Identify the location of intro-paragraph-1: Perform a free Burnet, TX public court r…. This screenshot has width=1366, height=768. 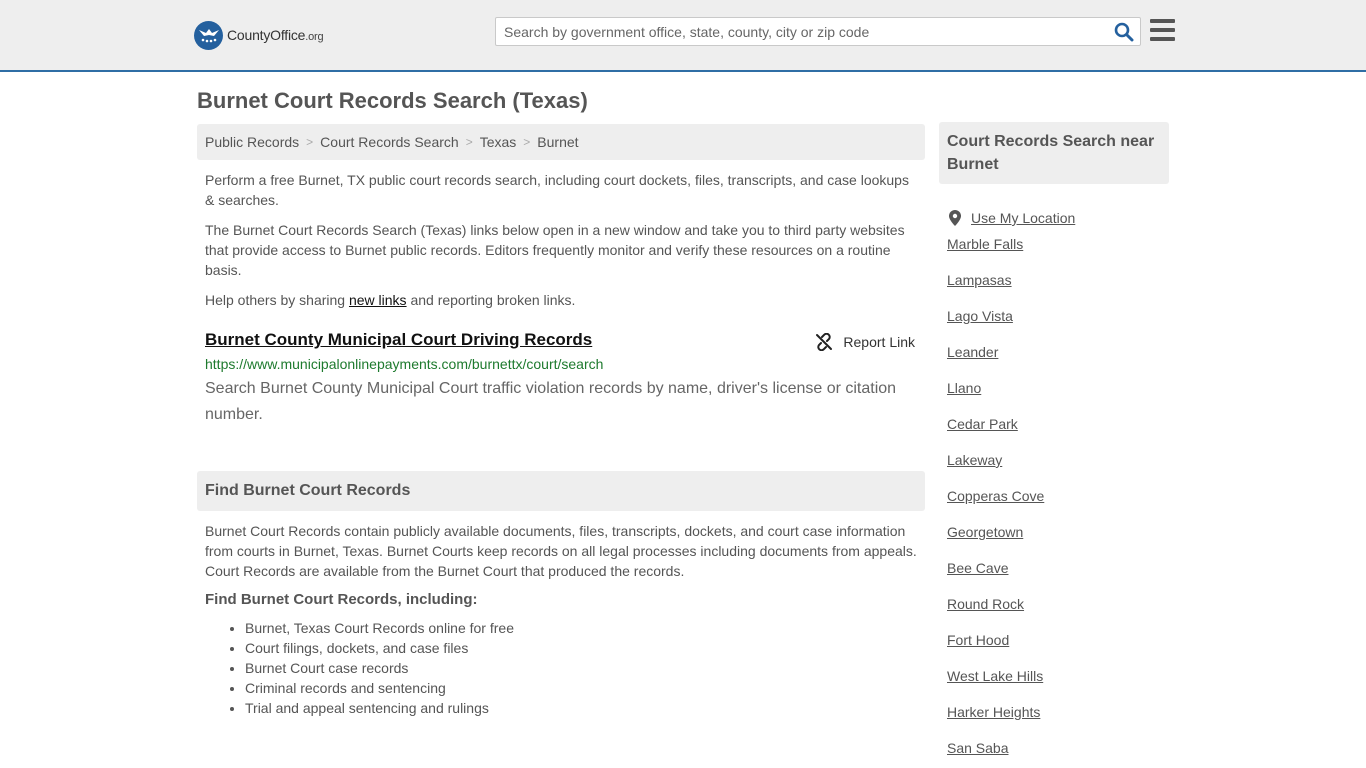
(557, 190).